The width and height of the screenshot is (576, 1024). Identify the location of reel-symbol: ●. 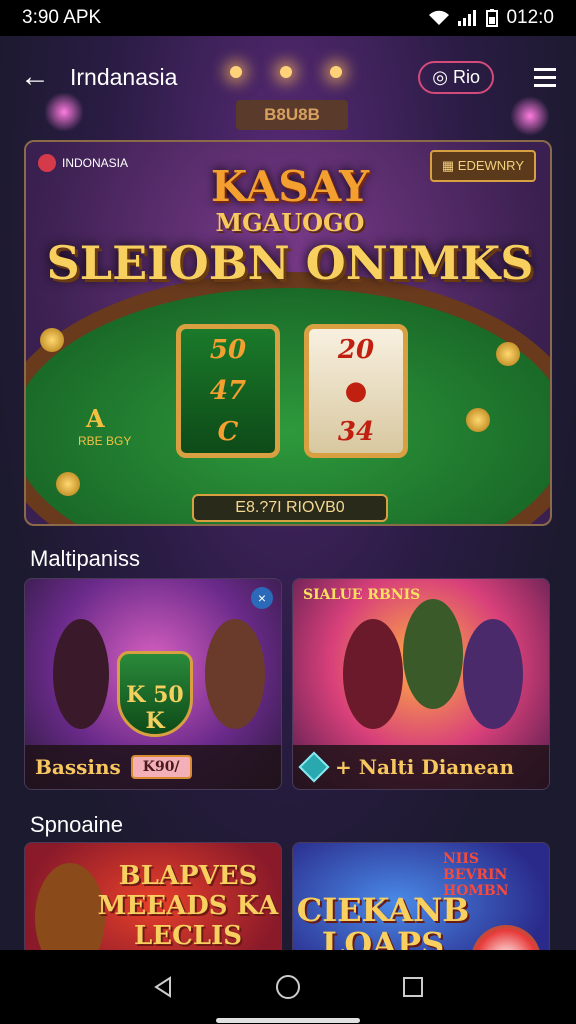
(356, 390).